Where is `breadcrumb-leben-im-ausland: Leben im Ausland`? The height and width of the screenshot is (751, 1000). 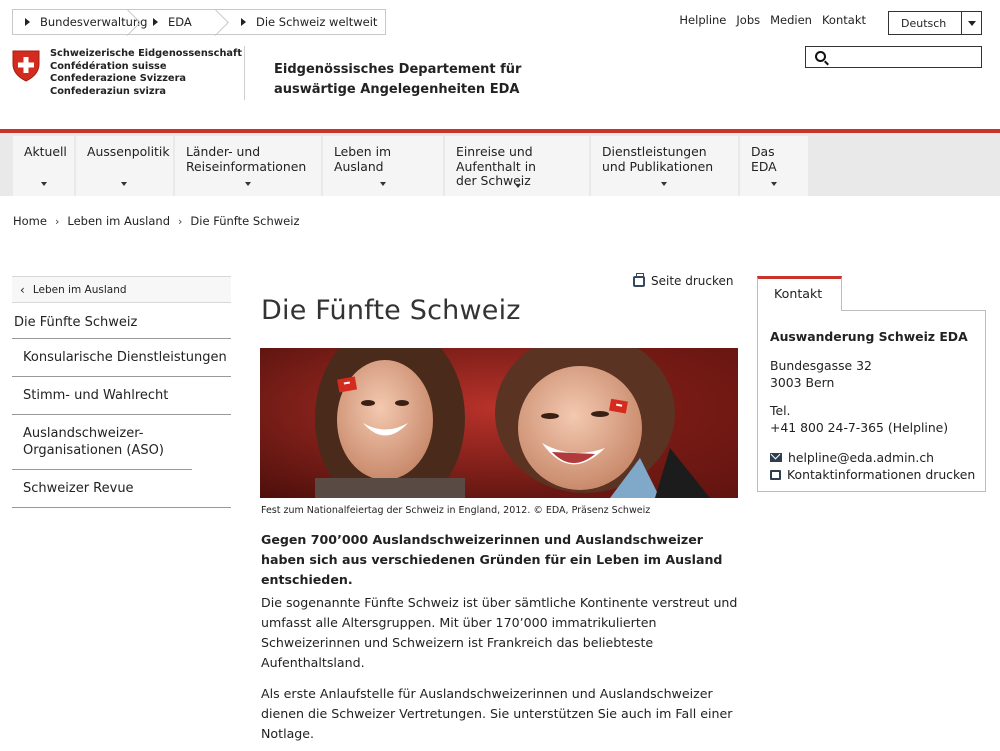 breadcrumb-leben-im-ausland: Leben im Ausland is located at coordinates (118, 221).